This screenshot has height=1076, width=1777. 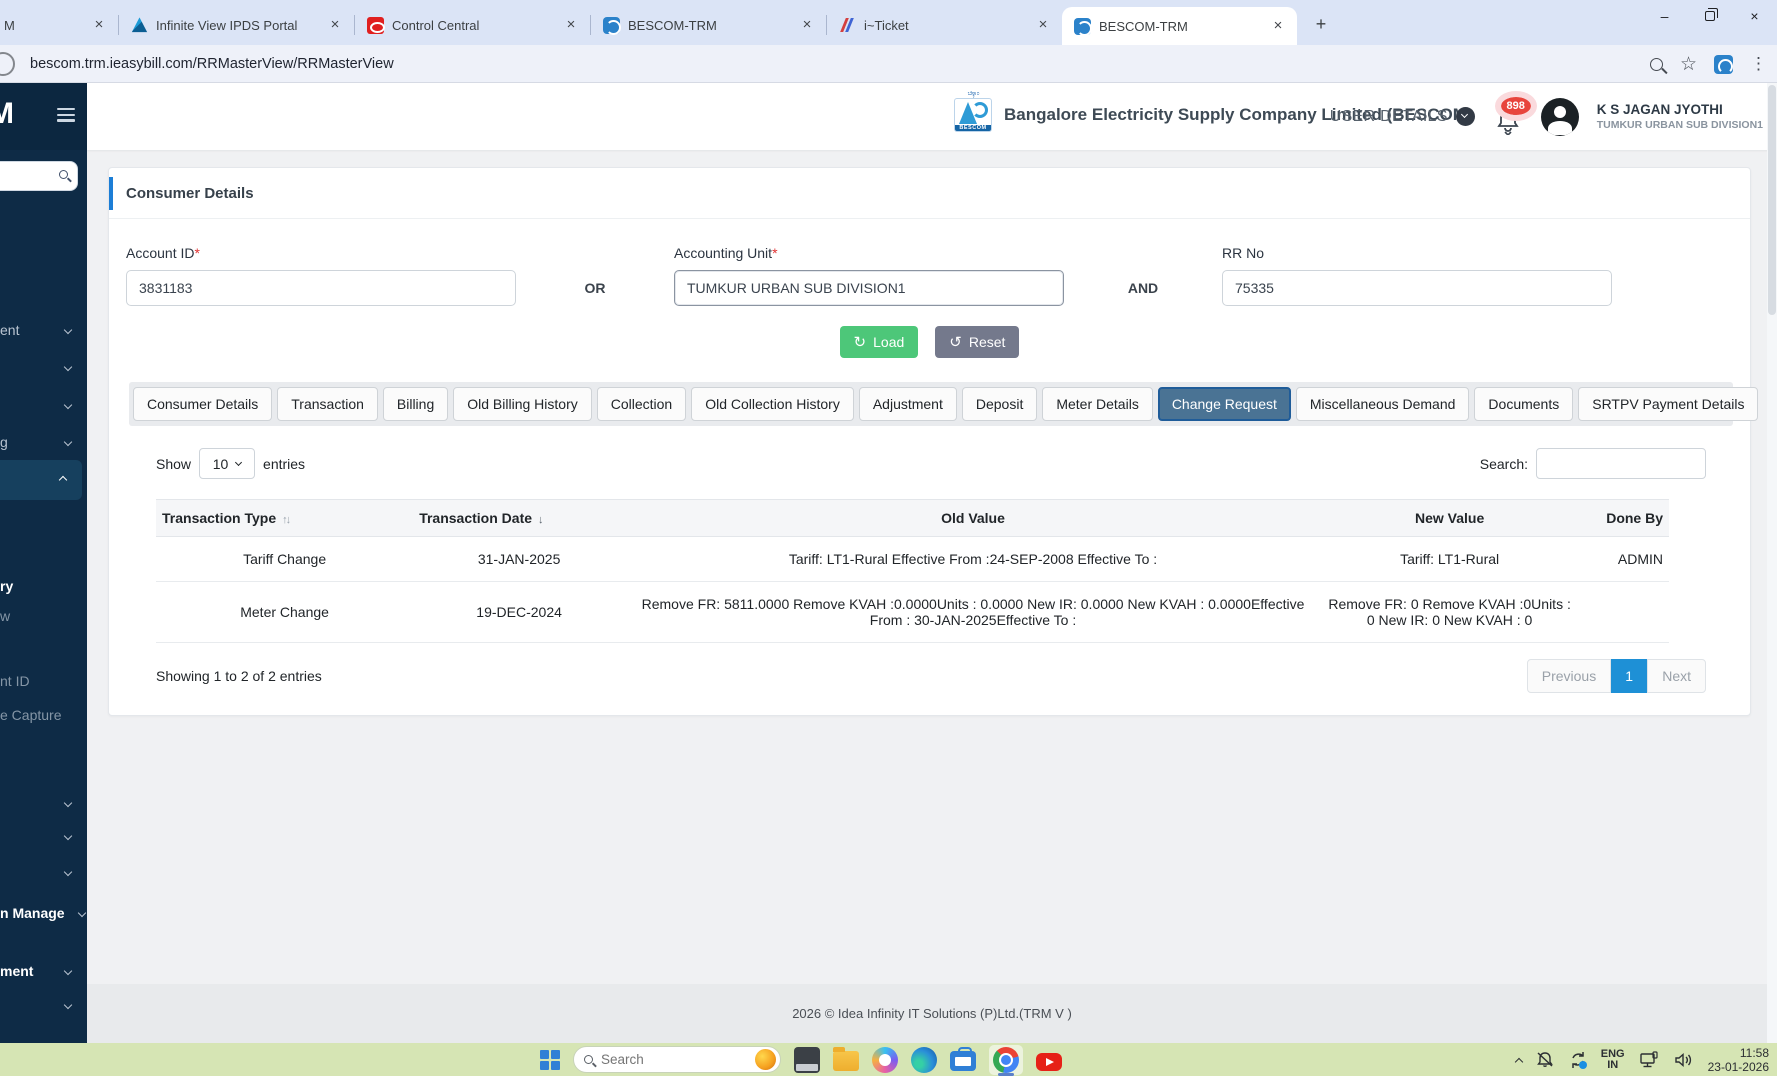 What do you see at coordinates (1613, 1059) in the screenshot?
I see `language-indicator: ENG IN` at bounding box center [1613, 1059].